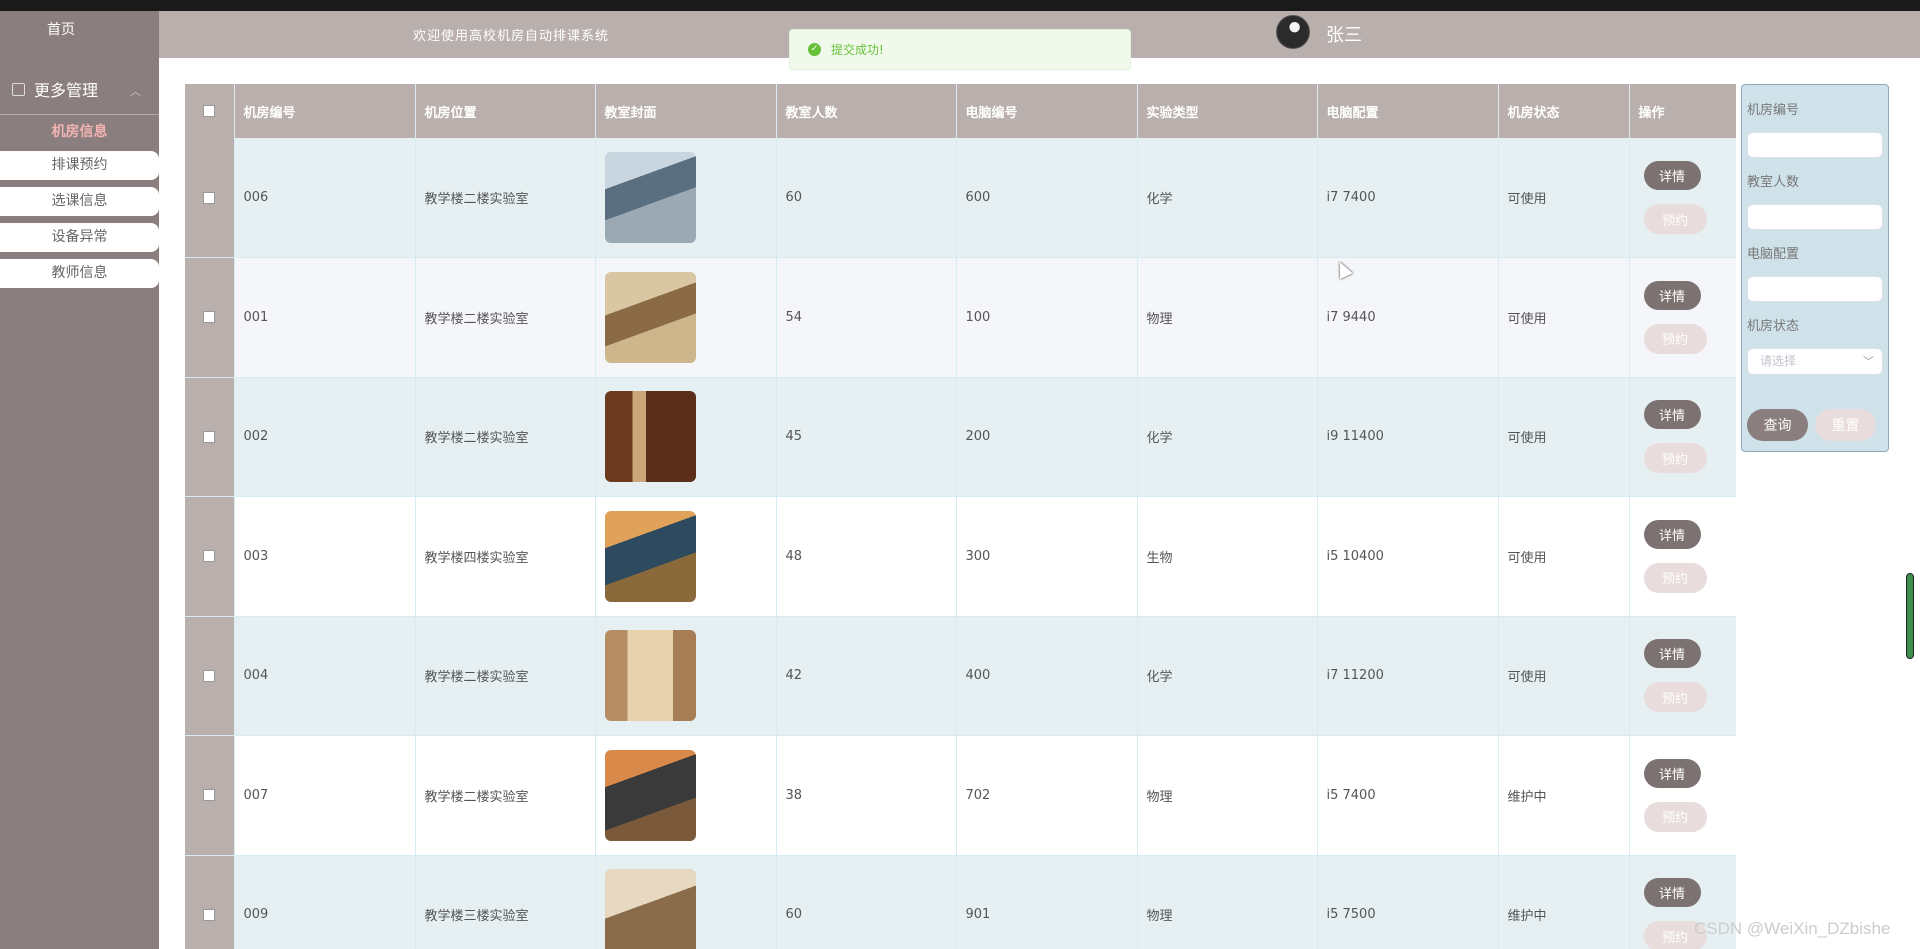 This screenshot has width=1920, height=949. Describe the element at coordinates (79, 165) in the screenshot. I see `sidebar-item-schedule-booking: 排课预约` at that location.